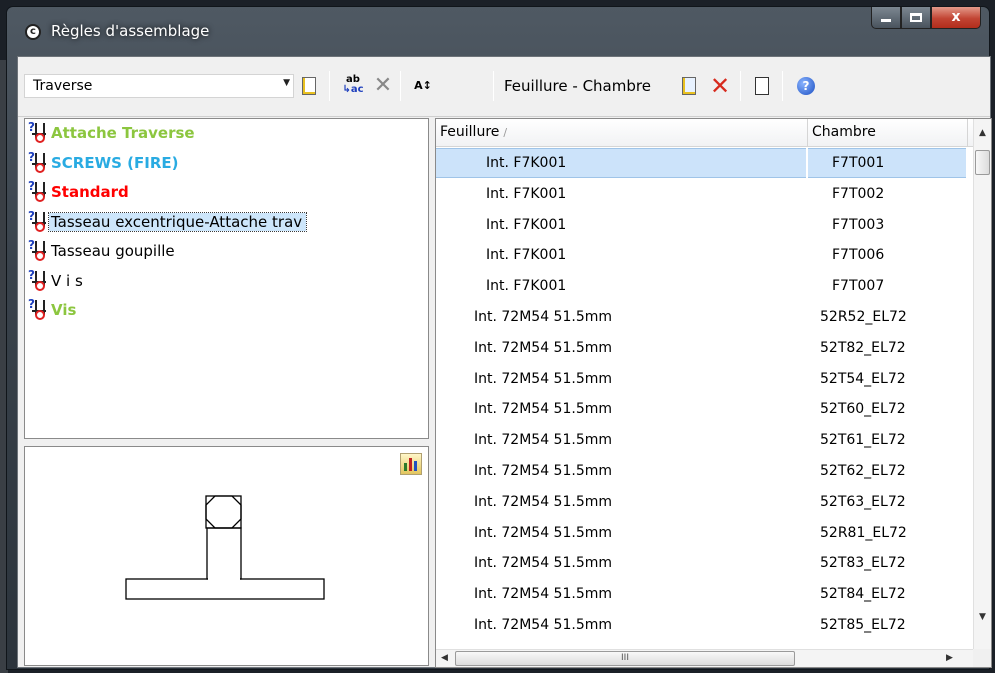  Describe the element at coordinates (982, 658) in the screenshot. I see `resize-grip-icon` at that location.